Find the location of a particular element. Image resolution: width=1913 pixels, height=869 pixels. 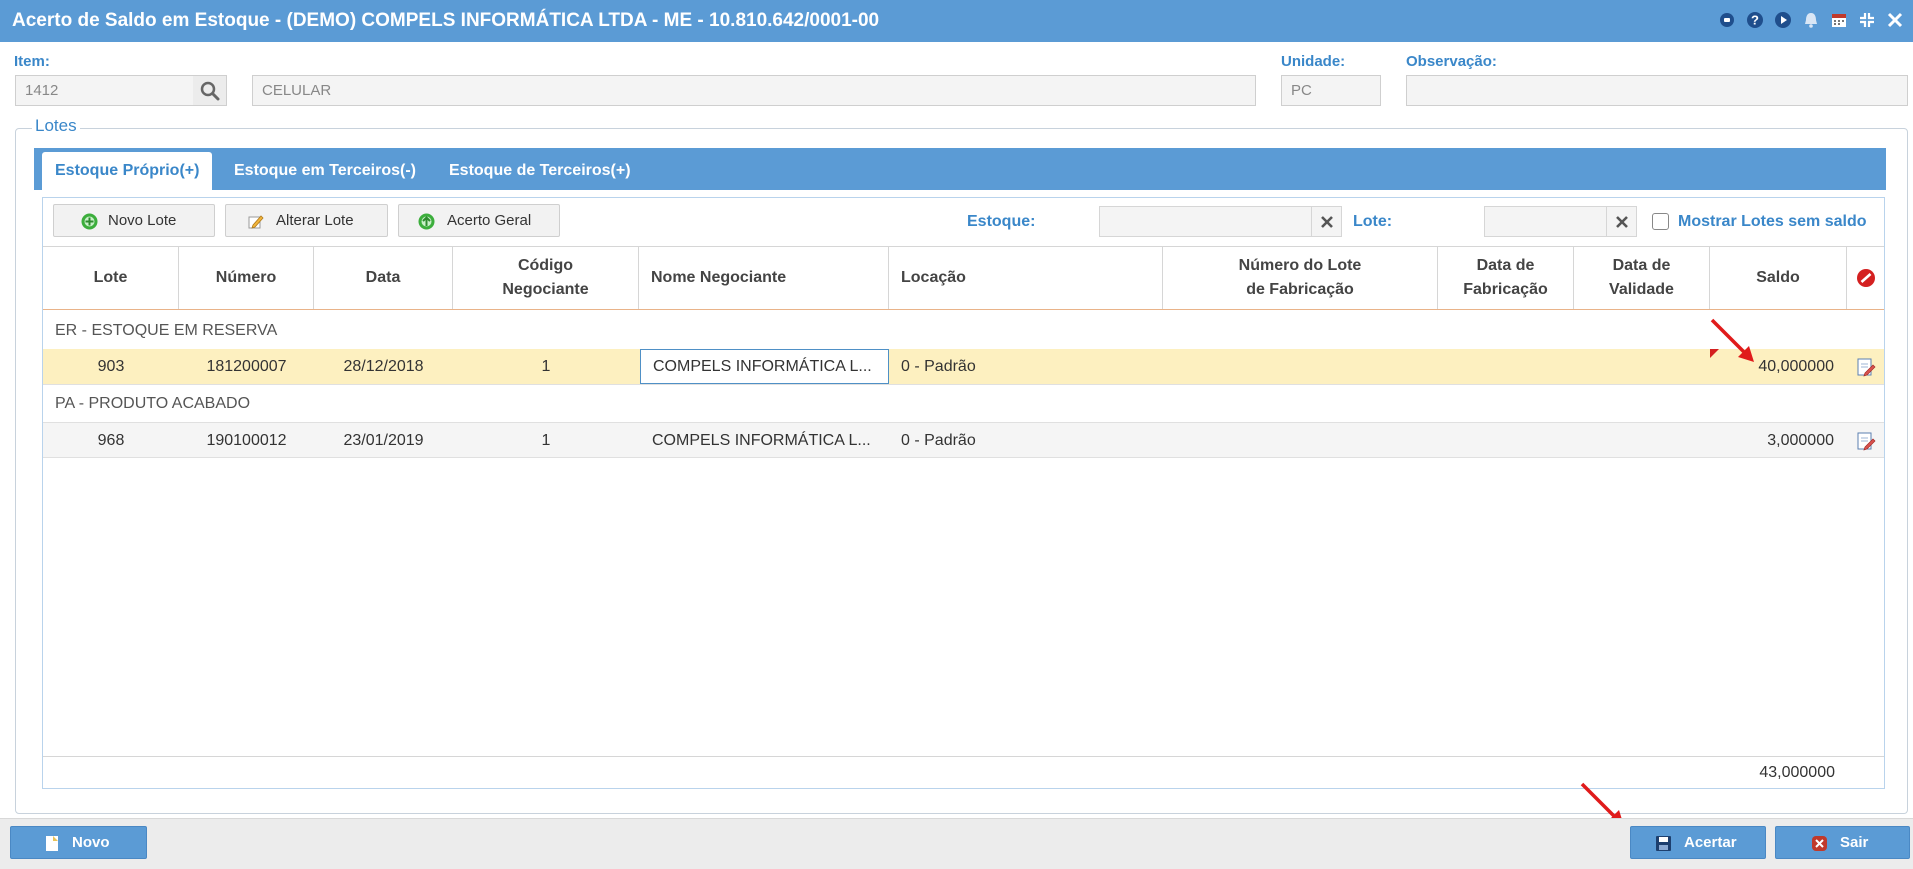

arrow-up-circle-icon is located at coordinates (426, 221).